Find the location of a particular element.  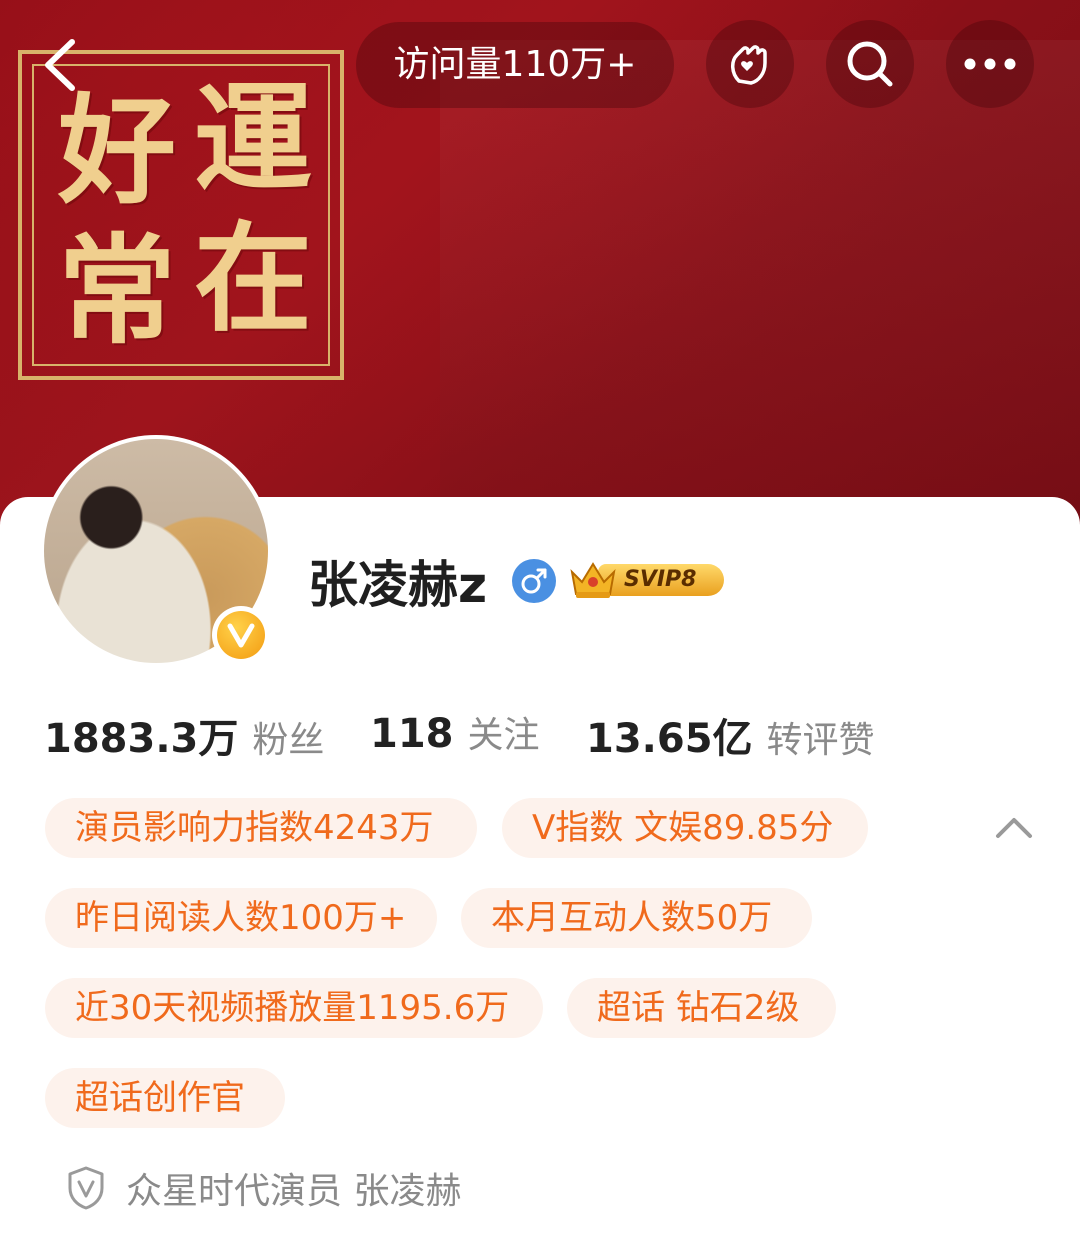

verified-v-icon is located at coordinates (241, 635).